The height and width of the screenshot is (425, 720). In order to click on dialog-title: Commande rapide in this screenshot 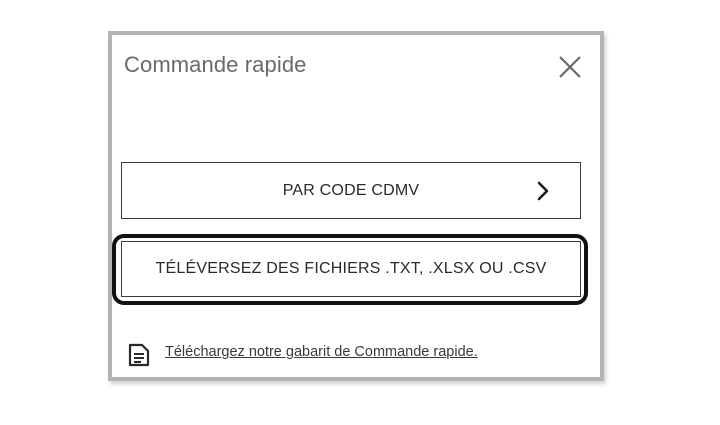, I will do `click(215, 64)`.